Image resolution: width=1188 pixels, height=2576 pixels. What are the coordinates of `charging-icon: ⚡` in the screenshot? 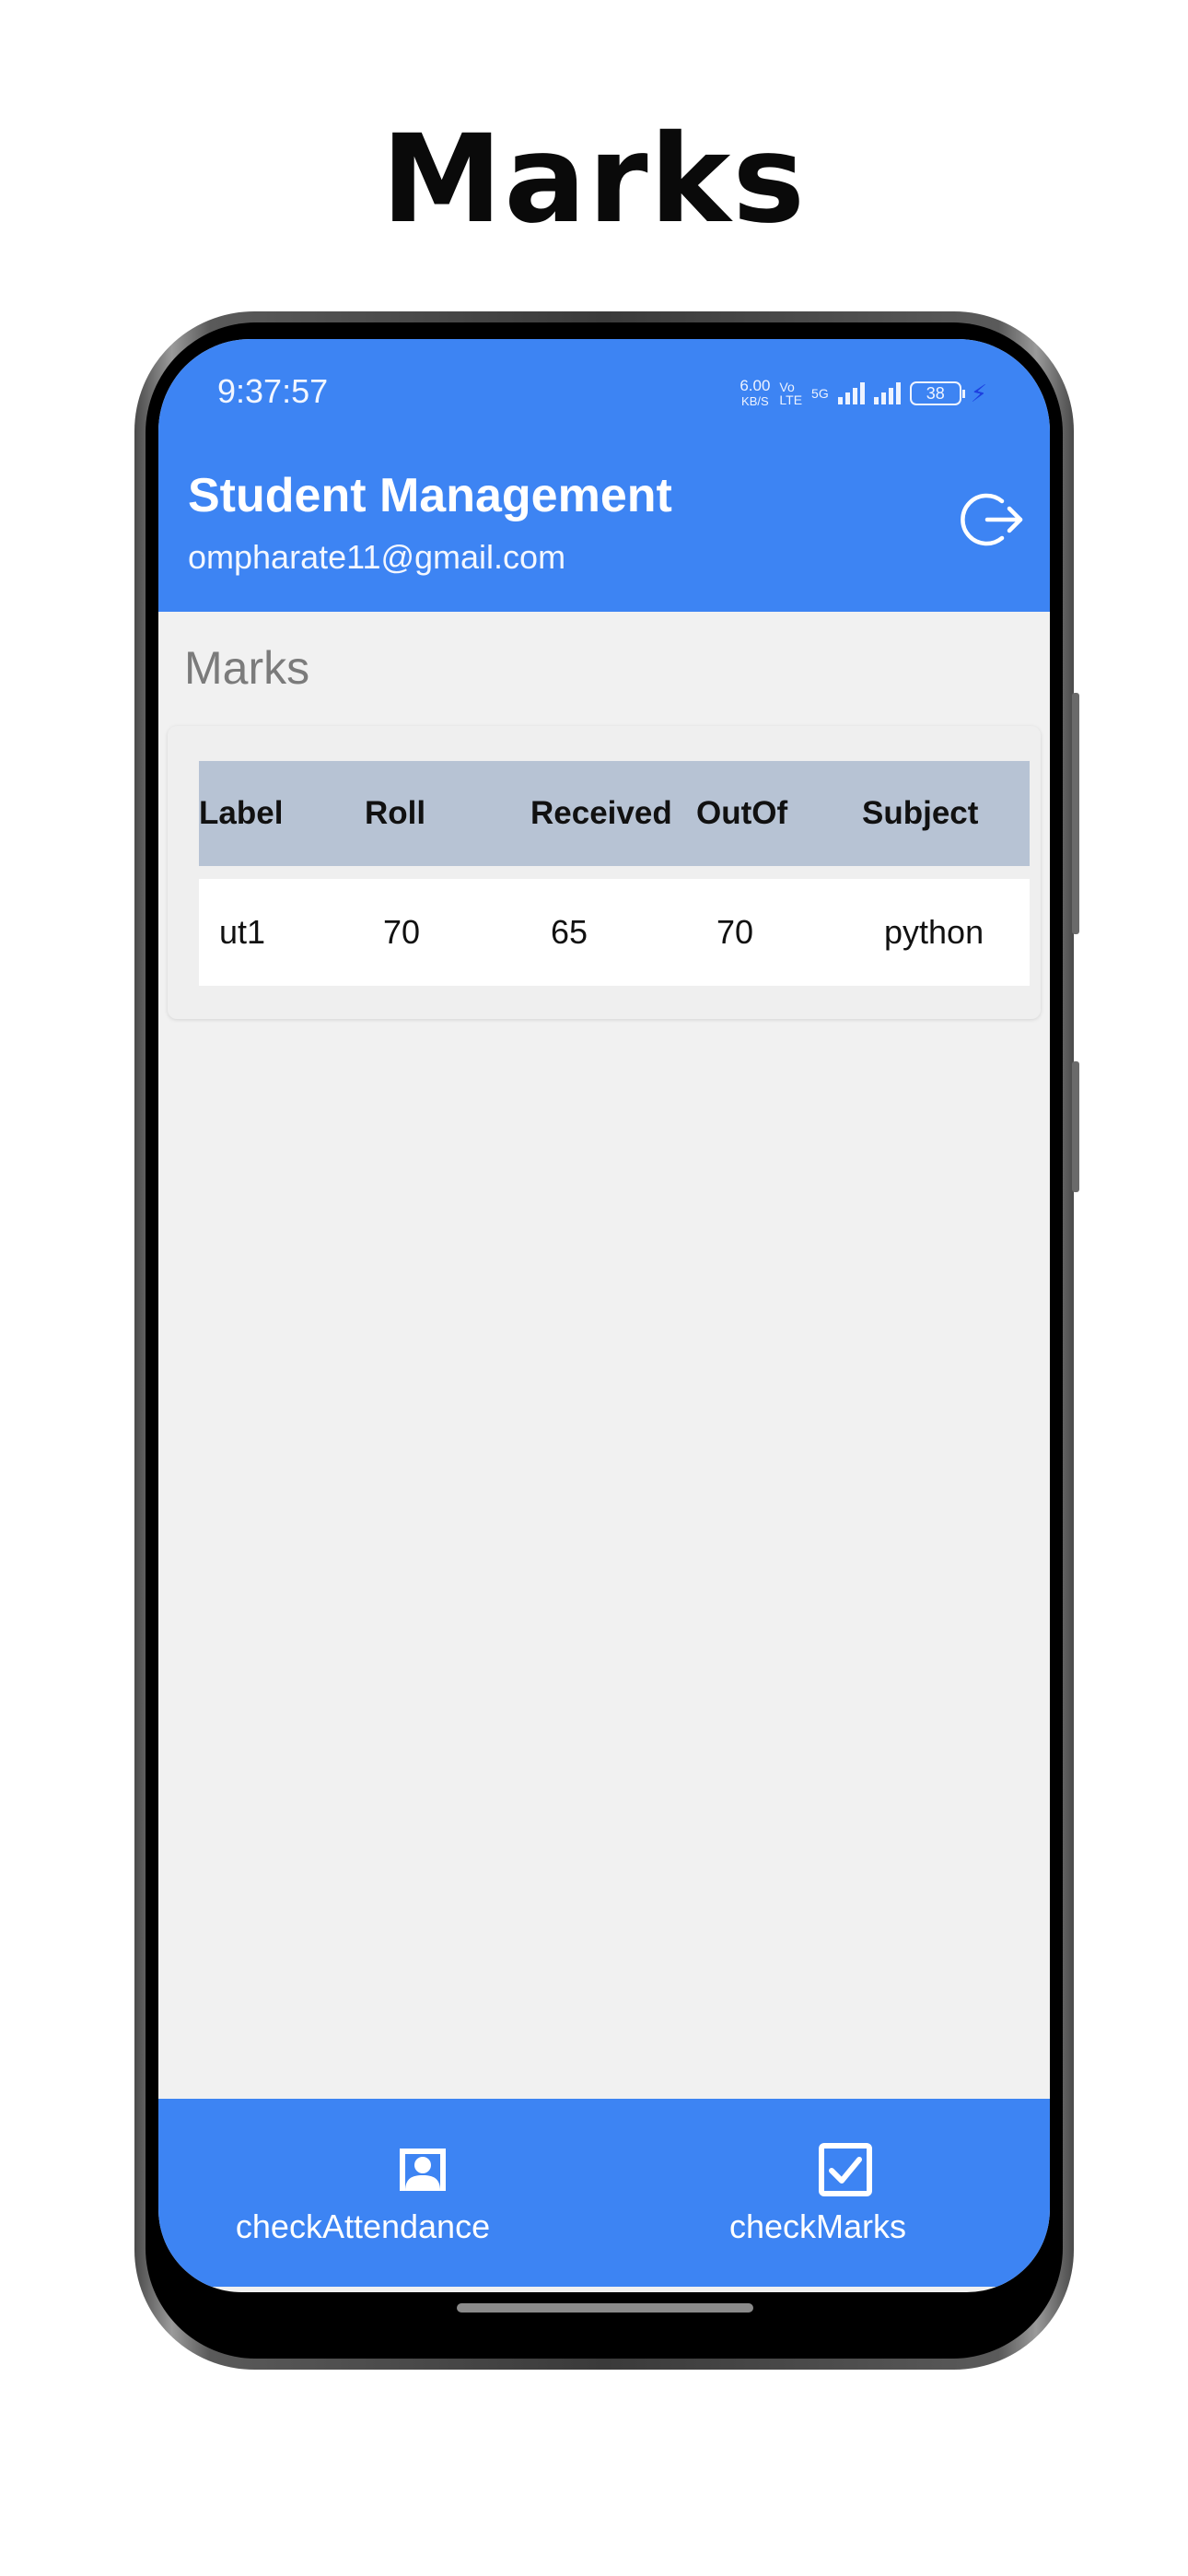 It's located at (979, 393).